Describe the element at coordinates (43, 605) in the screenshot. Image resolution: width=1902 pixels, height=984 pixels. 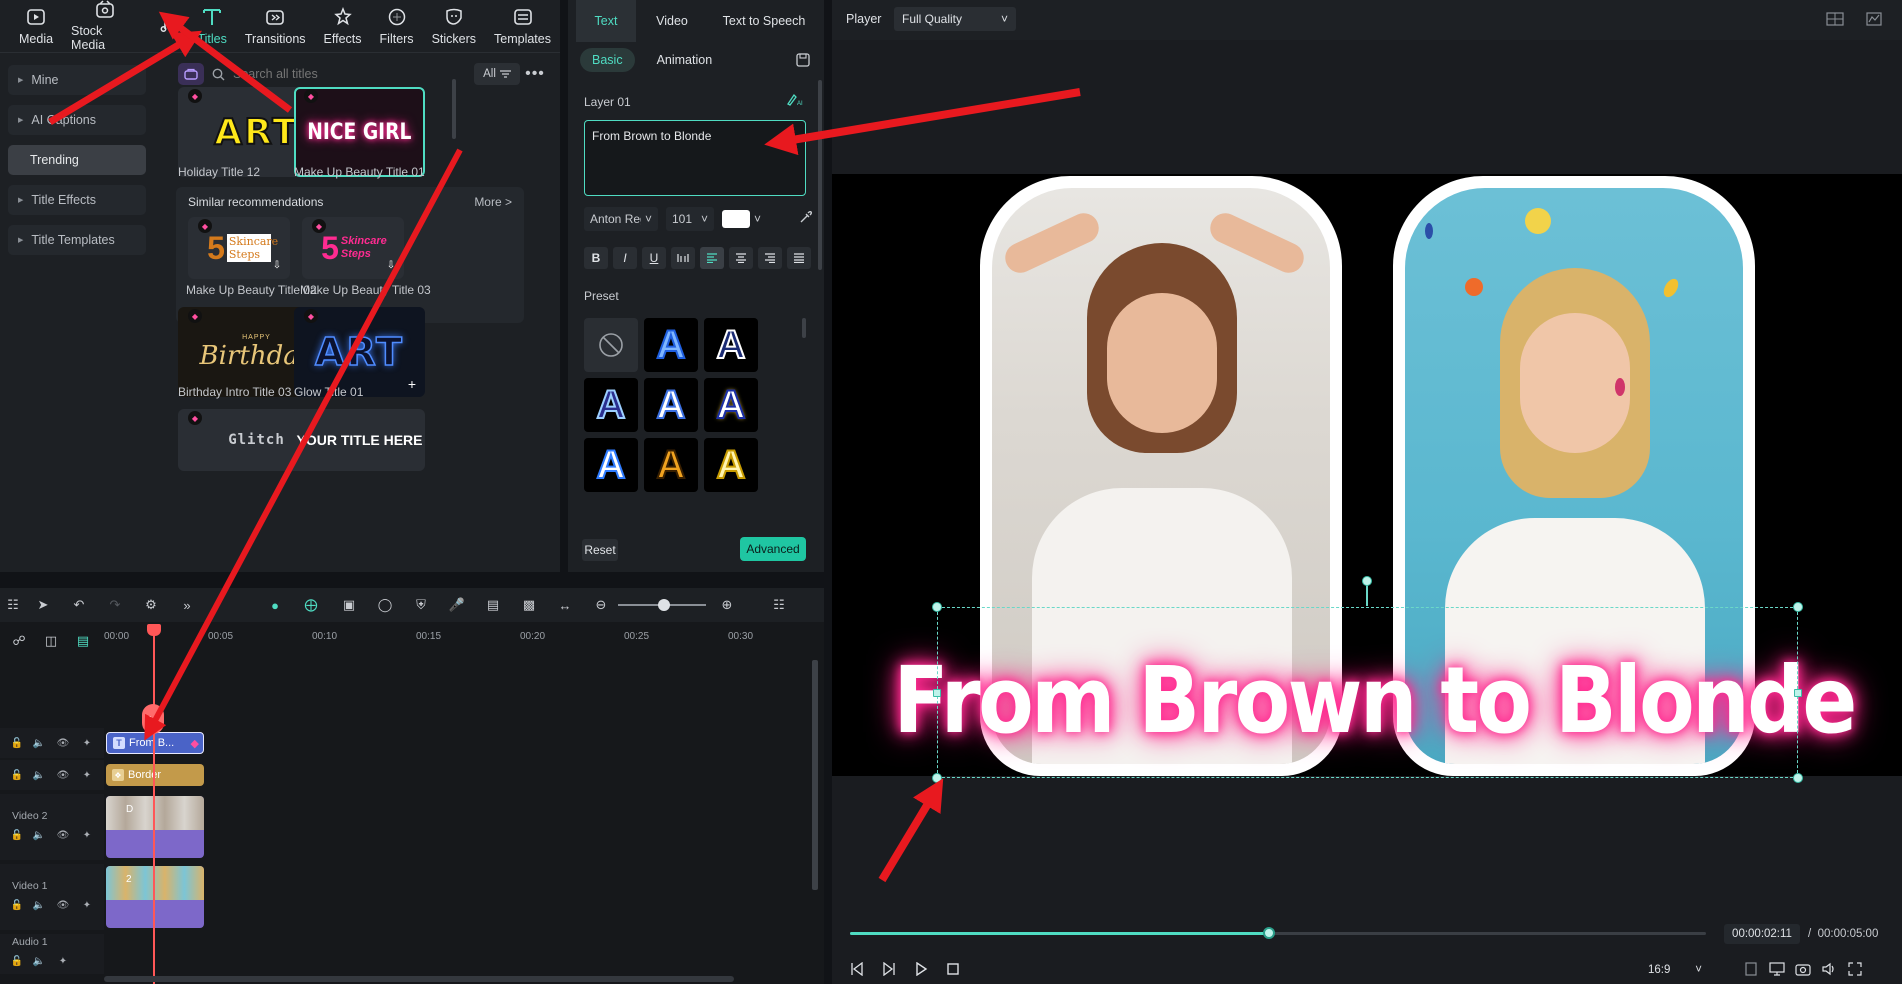
I see `select-tool-icon: ➤` at that location.